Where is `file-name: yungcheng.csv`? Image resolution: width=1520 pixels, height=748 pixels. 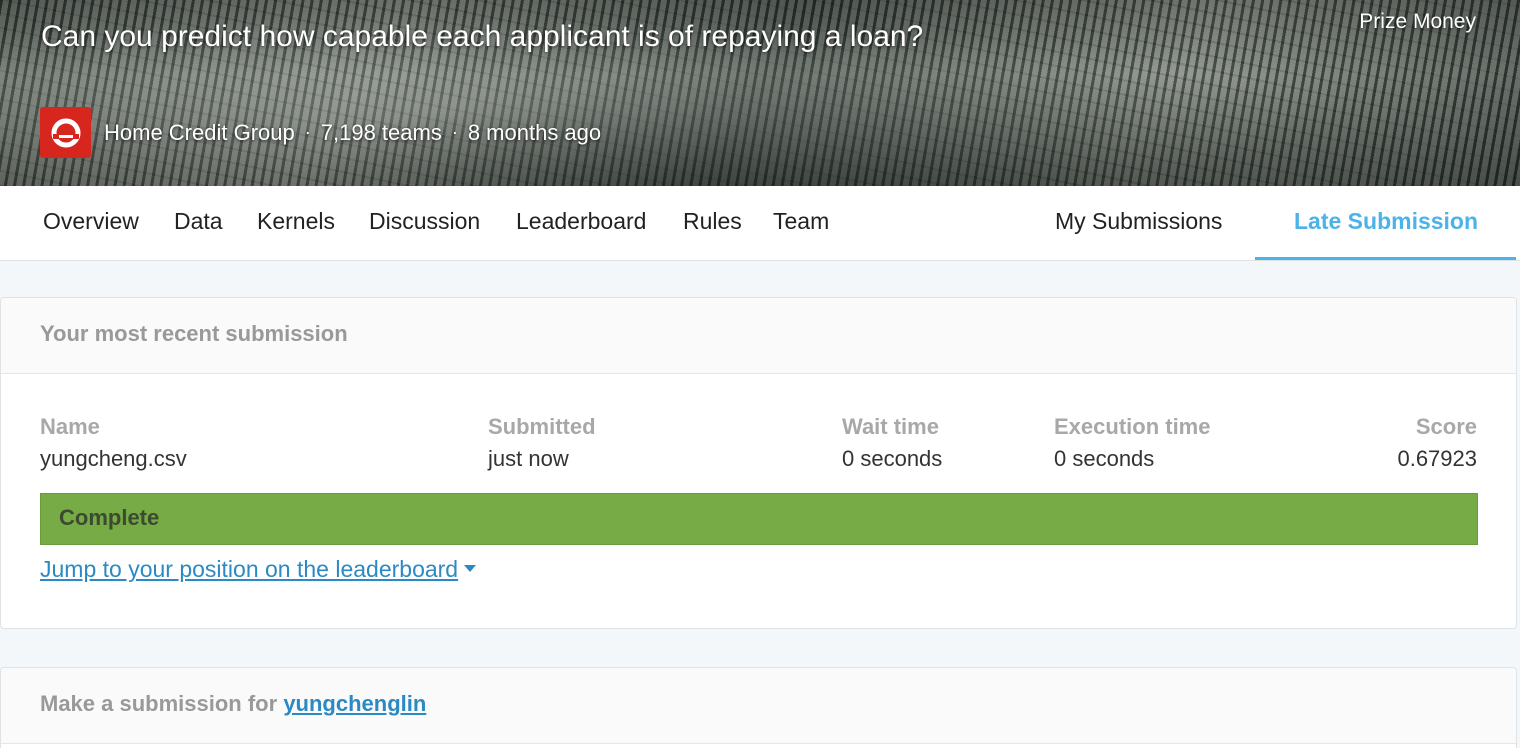 file-name: yungcheng.csv is located at coordinates (113, 458).